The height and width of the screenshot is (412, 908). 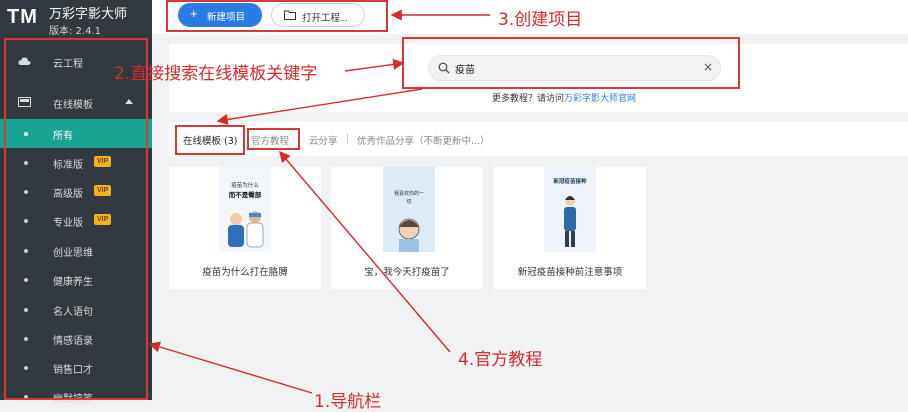 I want to click on annotation-box-search, so click(x=571, y=63).